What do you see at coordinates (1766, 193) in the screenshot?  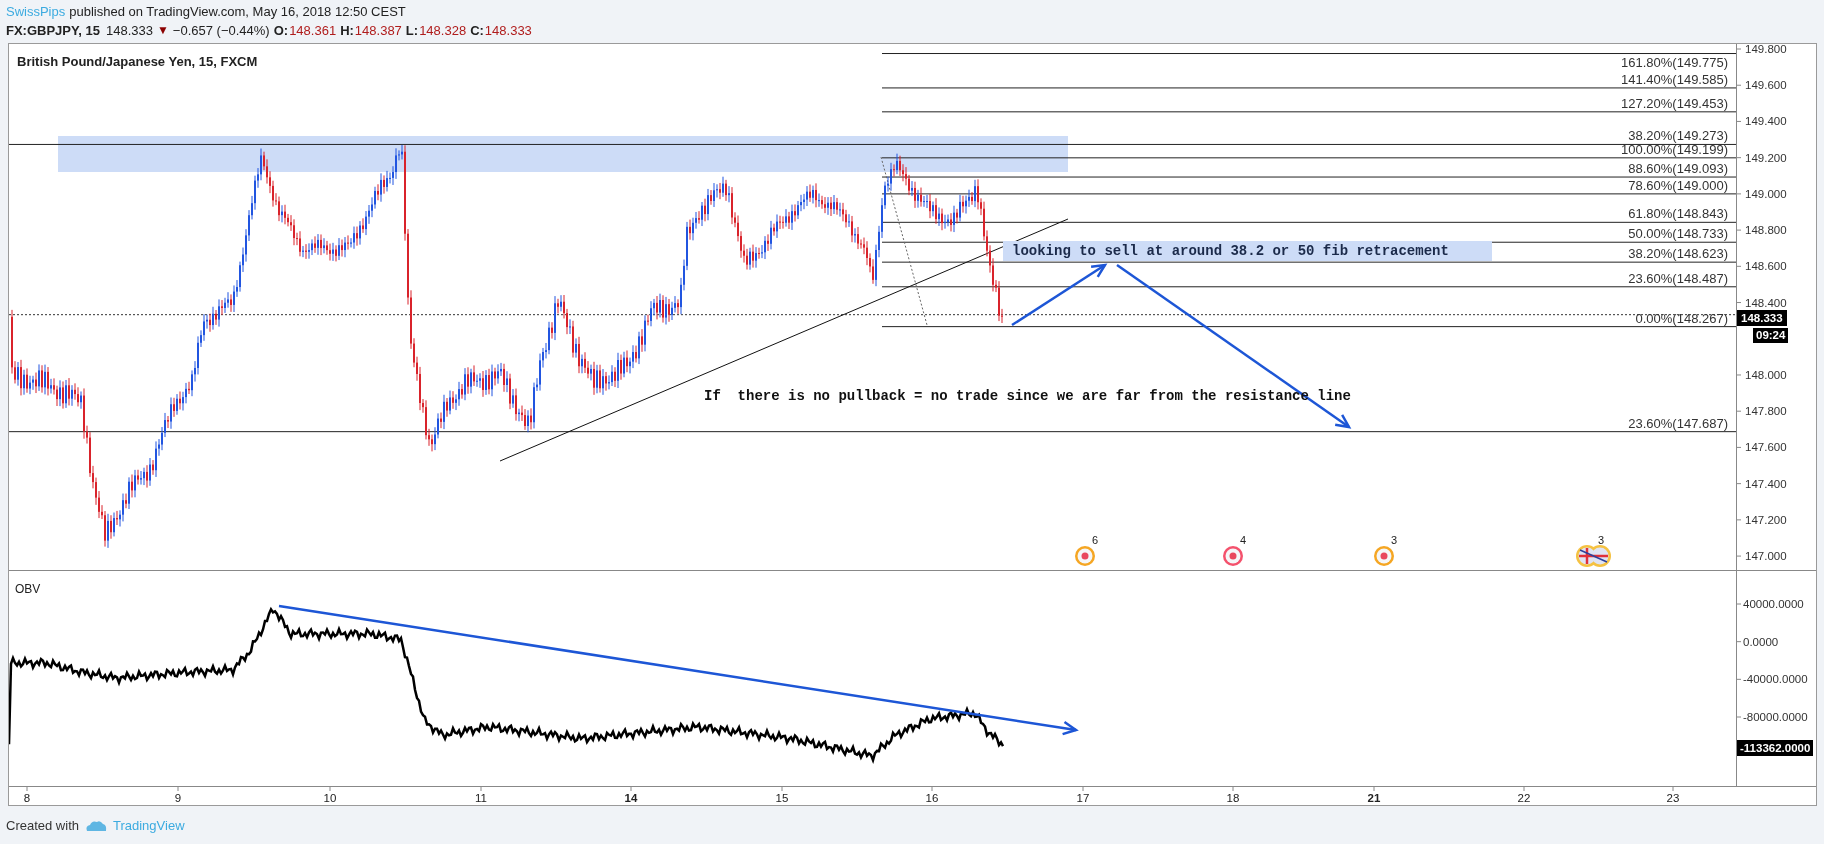 I see `price-tick-label: 149.000` at bounding box center [1766, 193].